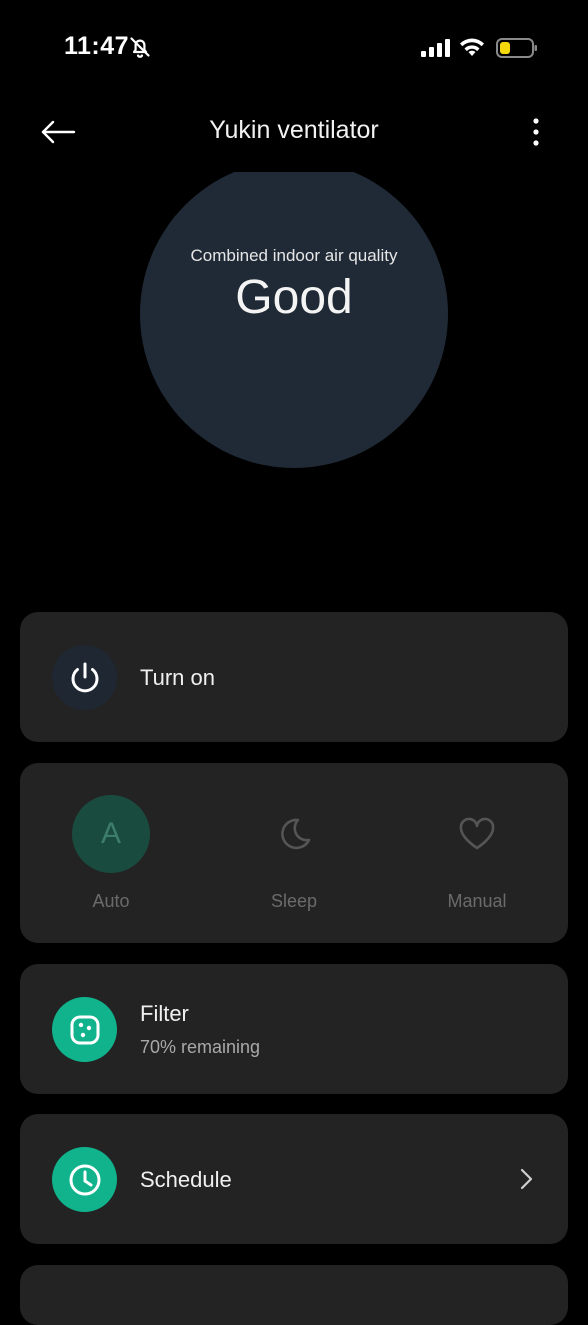 Image resolution: width=588 pixels, height=1325 pixels. What do you see at coordinates (294, 834) in the screenshot?
I see `moon-icon` at bounding box center [294, 834].